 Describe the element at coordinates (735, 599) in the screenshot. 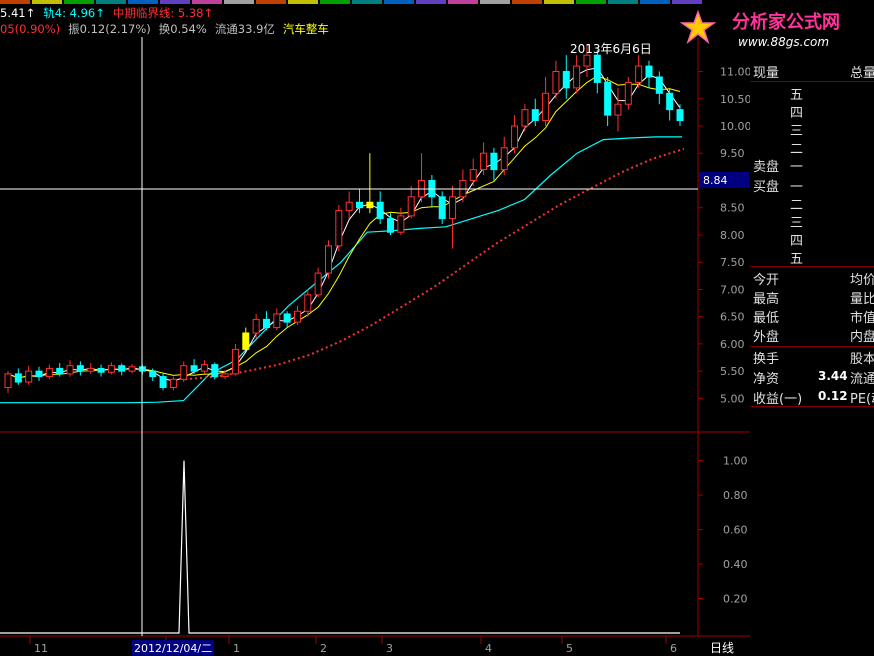

I see `sub-y-tick-label: 0.20` at that location.